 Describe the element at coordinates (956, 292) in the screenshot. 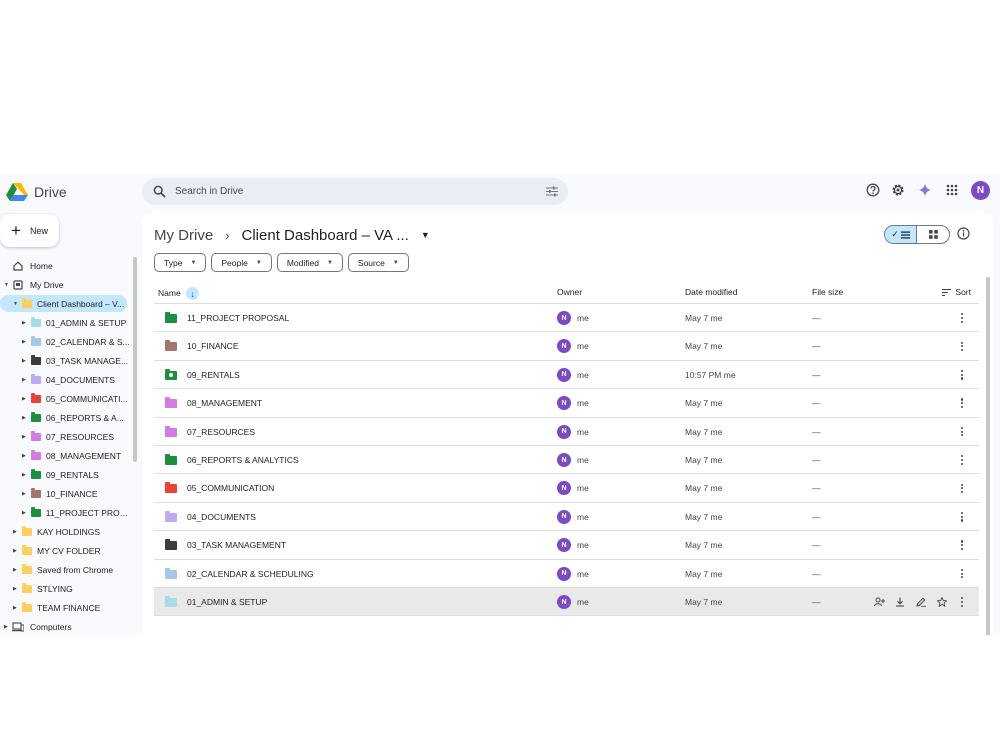

I see `sort-button: Sort` at that location.